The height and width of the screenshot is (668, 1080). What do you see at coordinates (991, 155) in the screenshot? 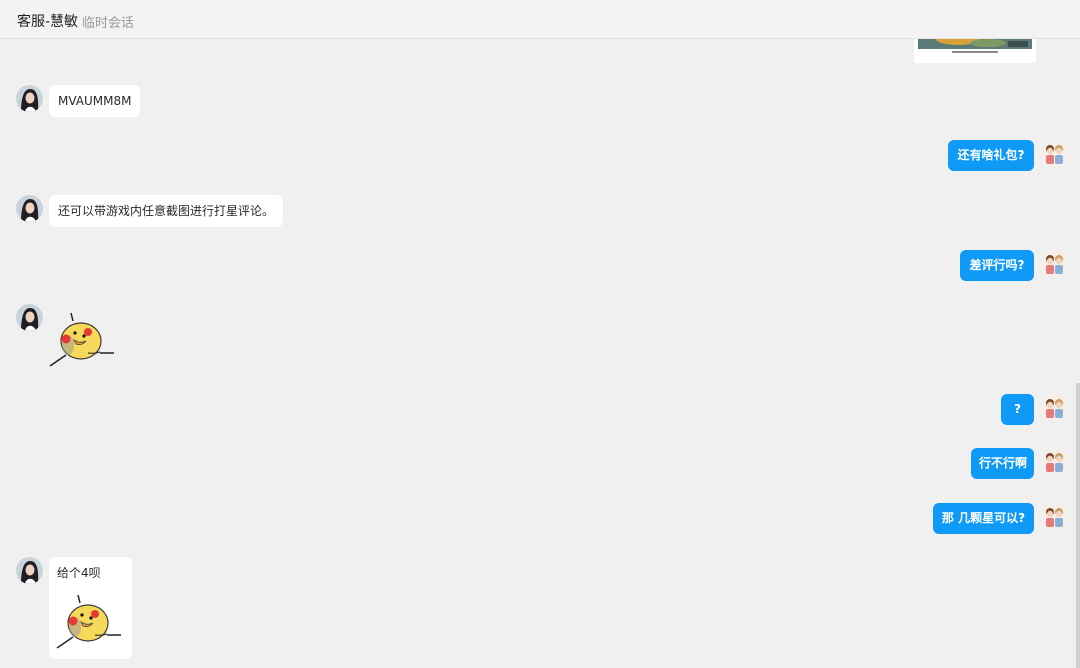
I see `outgoing-message: 还有啥礼包?` at bounding box center [991, 155].